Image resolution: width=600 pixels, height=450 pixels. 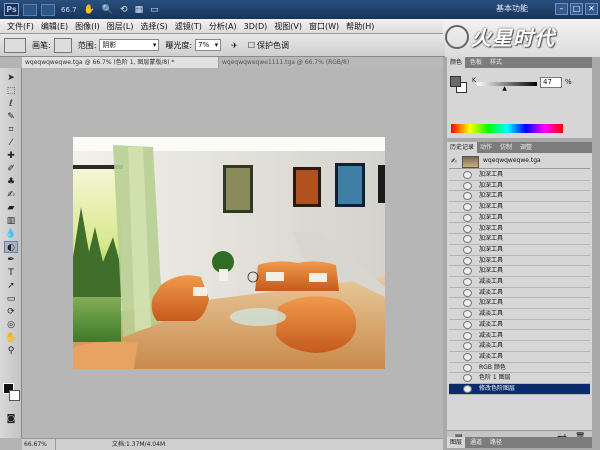 What do you see at coordinates (139, 10) in the screenshot?
I see `arrange-documents-icon: ▦` at bounding box center [139, 10].